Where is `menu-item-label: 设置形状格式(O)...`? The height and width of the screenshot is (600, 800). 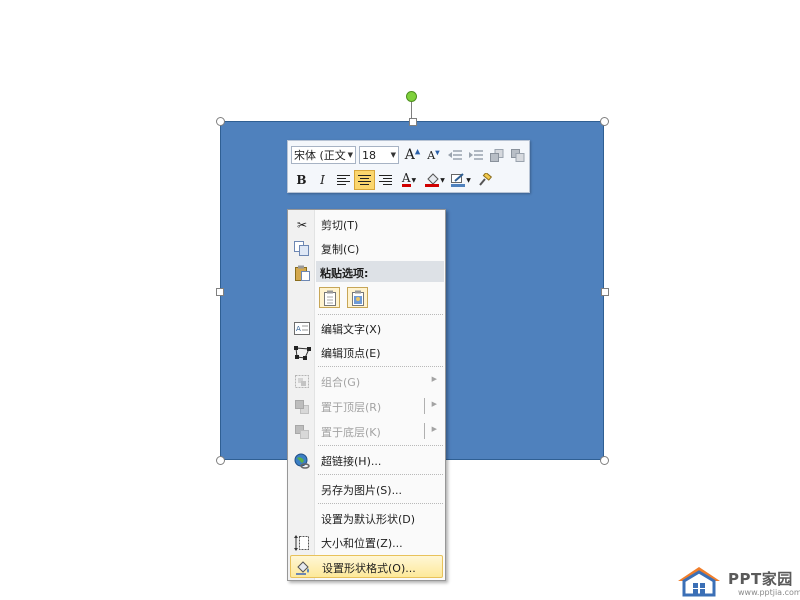 menu-item-label: 设置形状格式(O)... is located at coordinates (369, 568).